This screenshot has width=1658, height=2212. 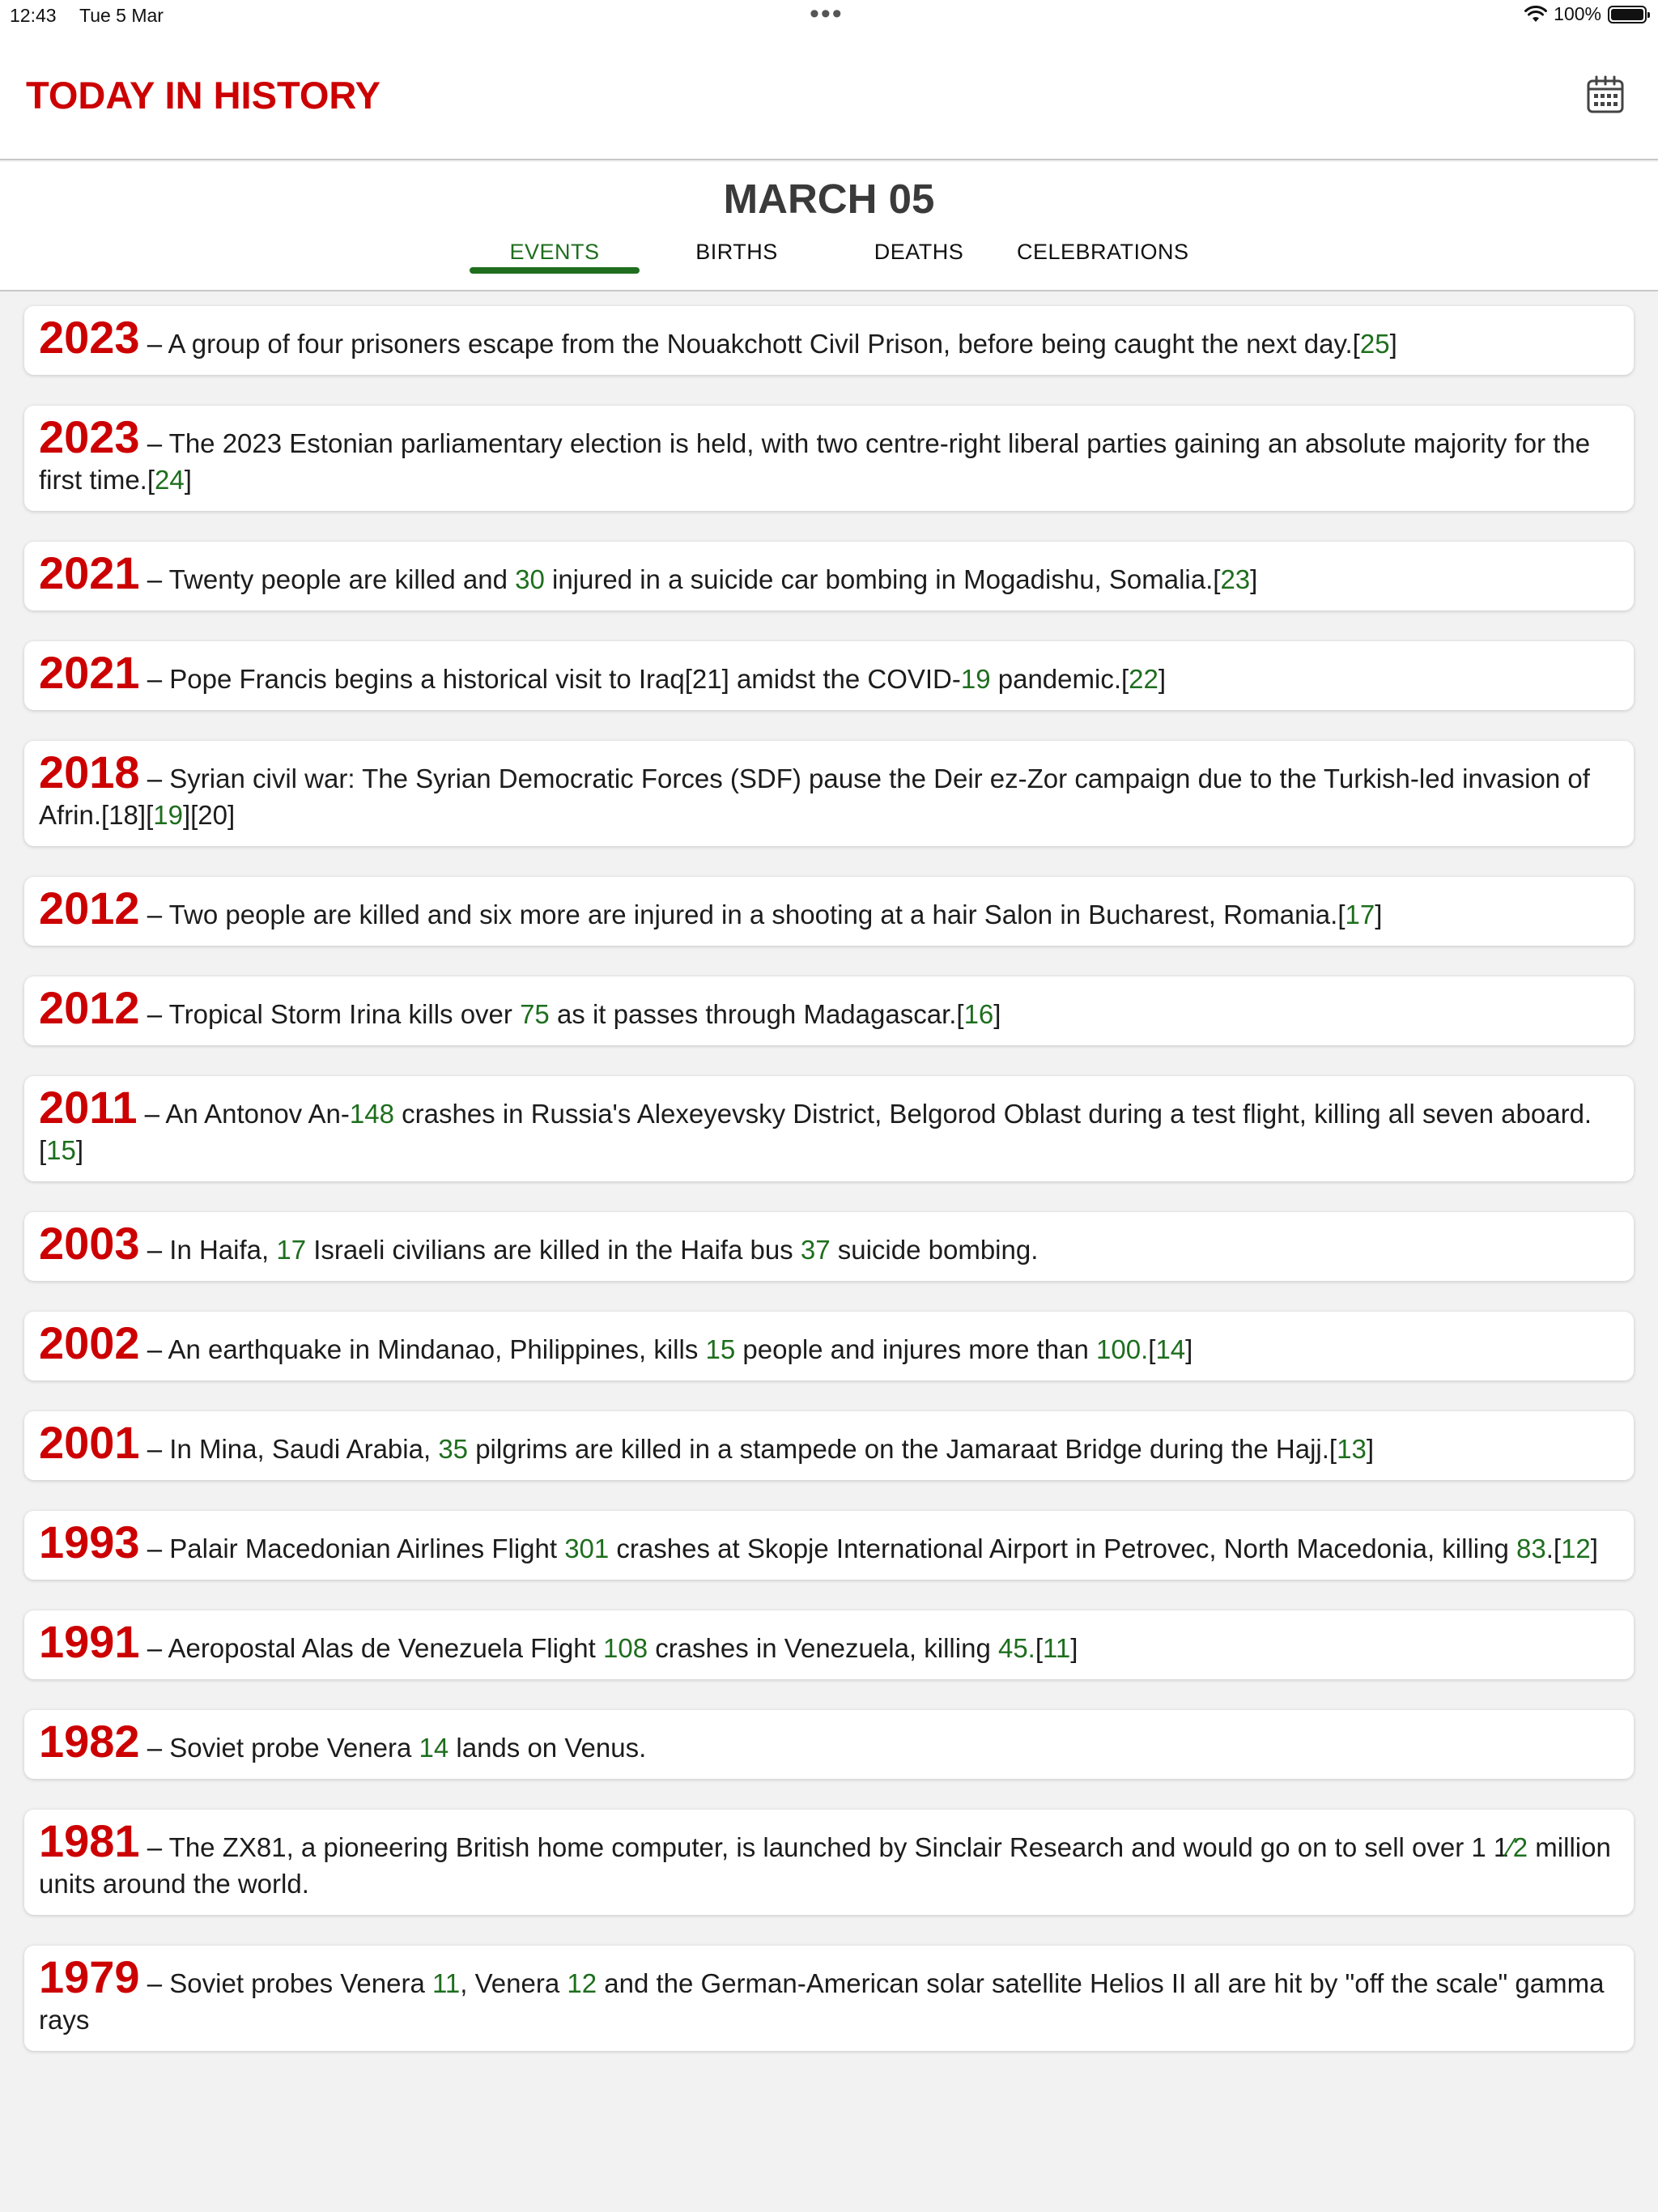 I want to click on event-text: people and injures more than, so click(x=916, y=1349).